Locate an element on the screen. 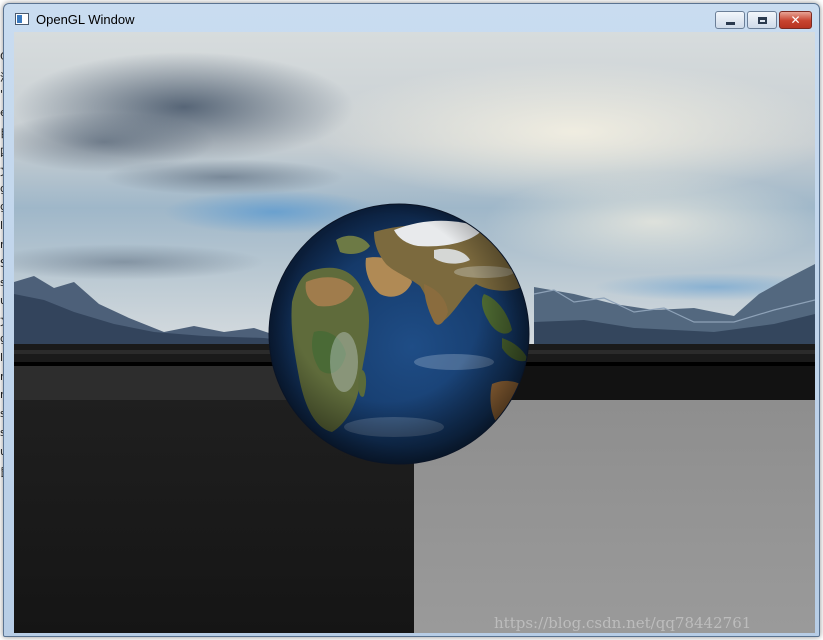 This screenshot has height=640, width=823. window-app-icon is located at coordinates (22, 19).